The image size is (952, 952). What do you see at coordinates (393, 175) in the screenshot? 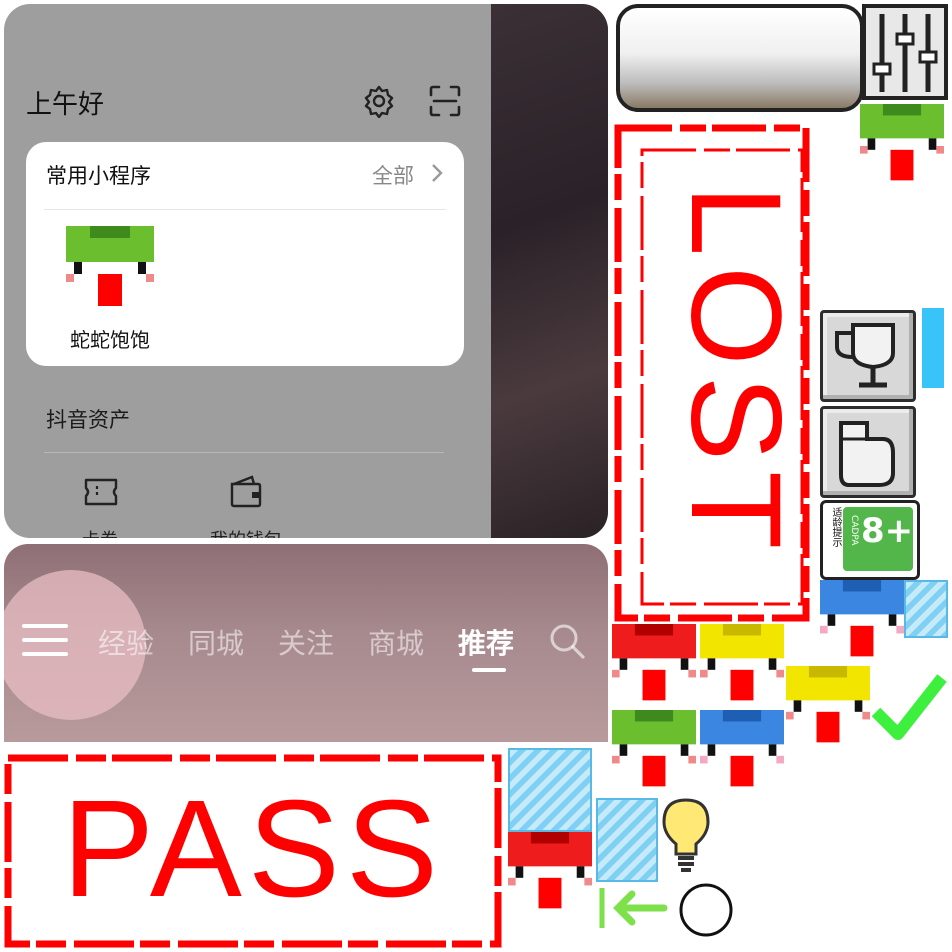
I see `view-all-link: 全部` at bounding box center [393, 175].